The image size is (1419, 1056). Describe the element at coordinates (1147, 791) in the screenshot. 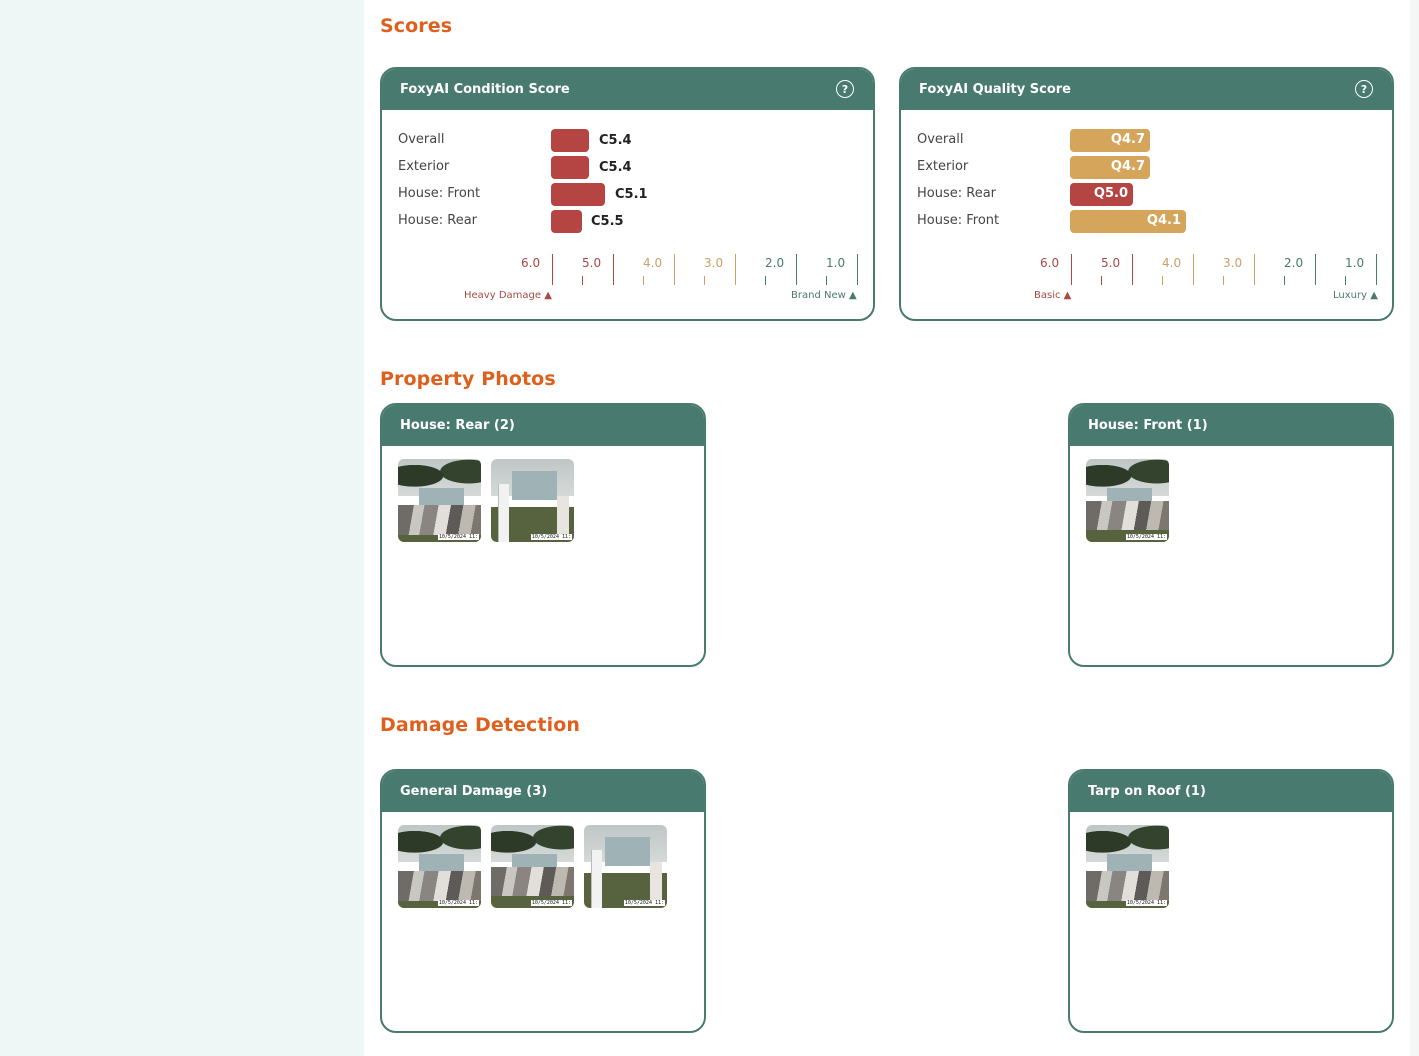

I see `damage-card-title: Tarp on Roof (1)` at that location.